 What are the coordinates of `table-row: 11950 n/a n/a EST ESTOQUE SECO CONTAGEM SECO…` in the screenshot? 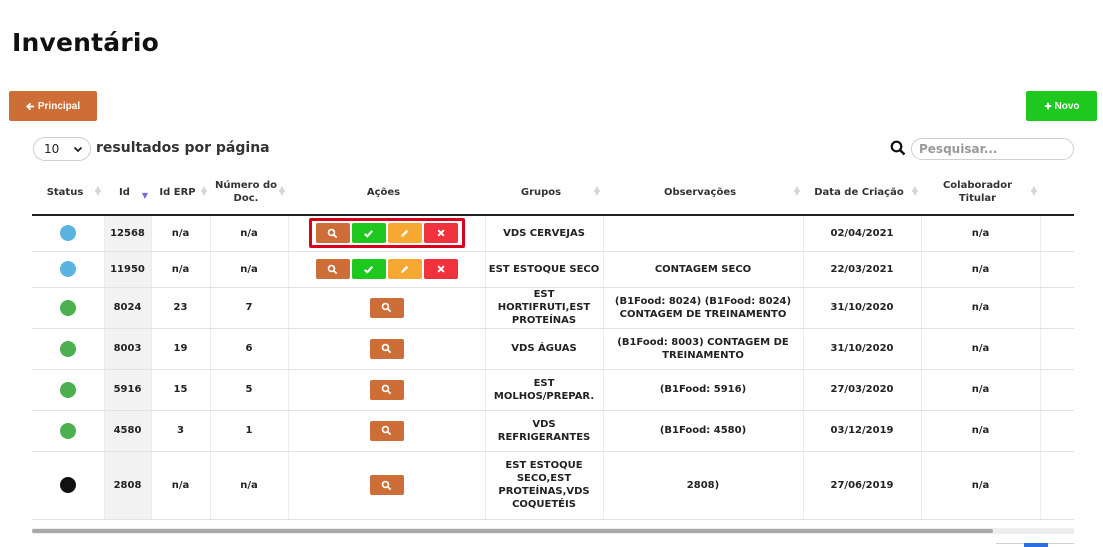 It's located at (553, 269).